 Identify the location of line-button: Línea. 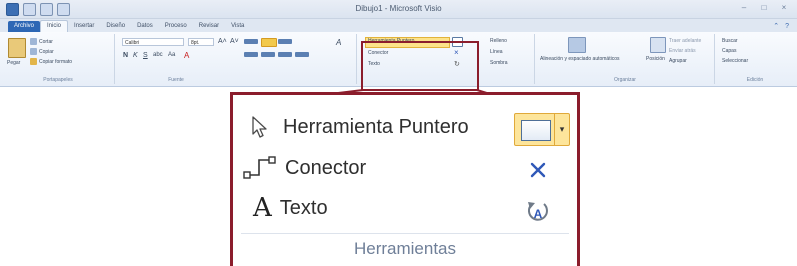
(496, 52).